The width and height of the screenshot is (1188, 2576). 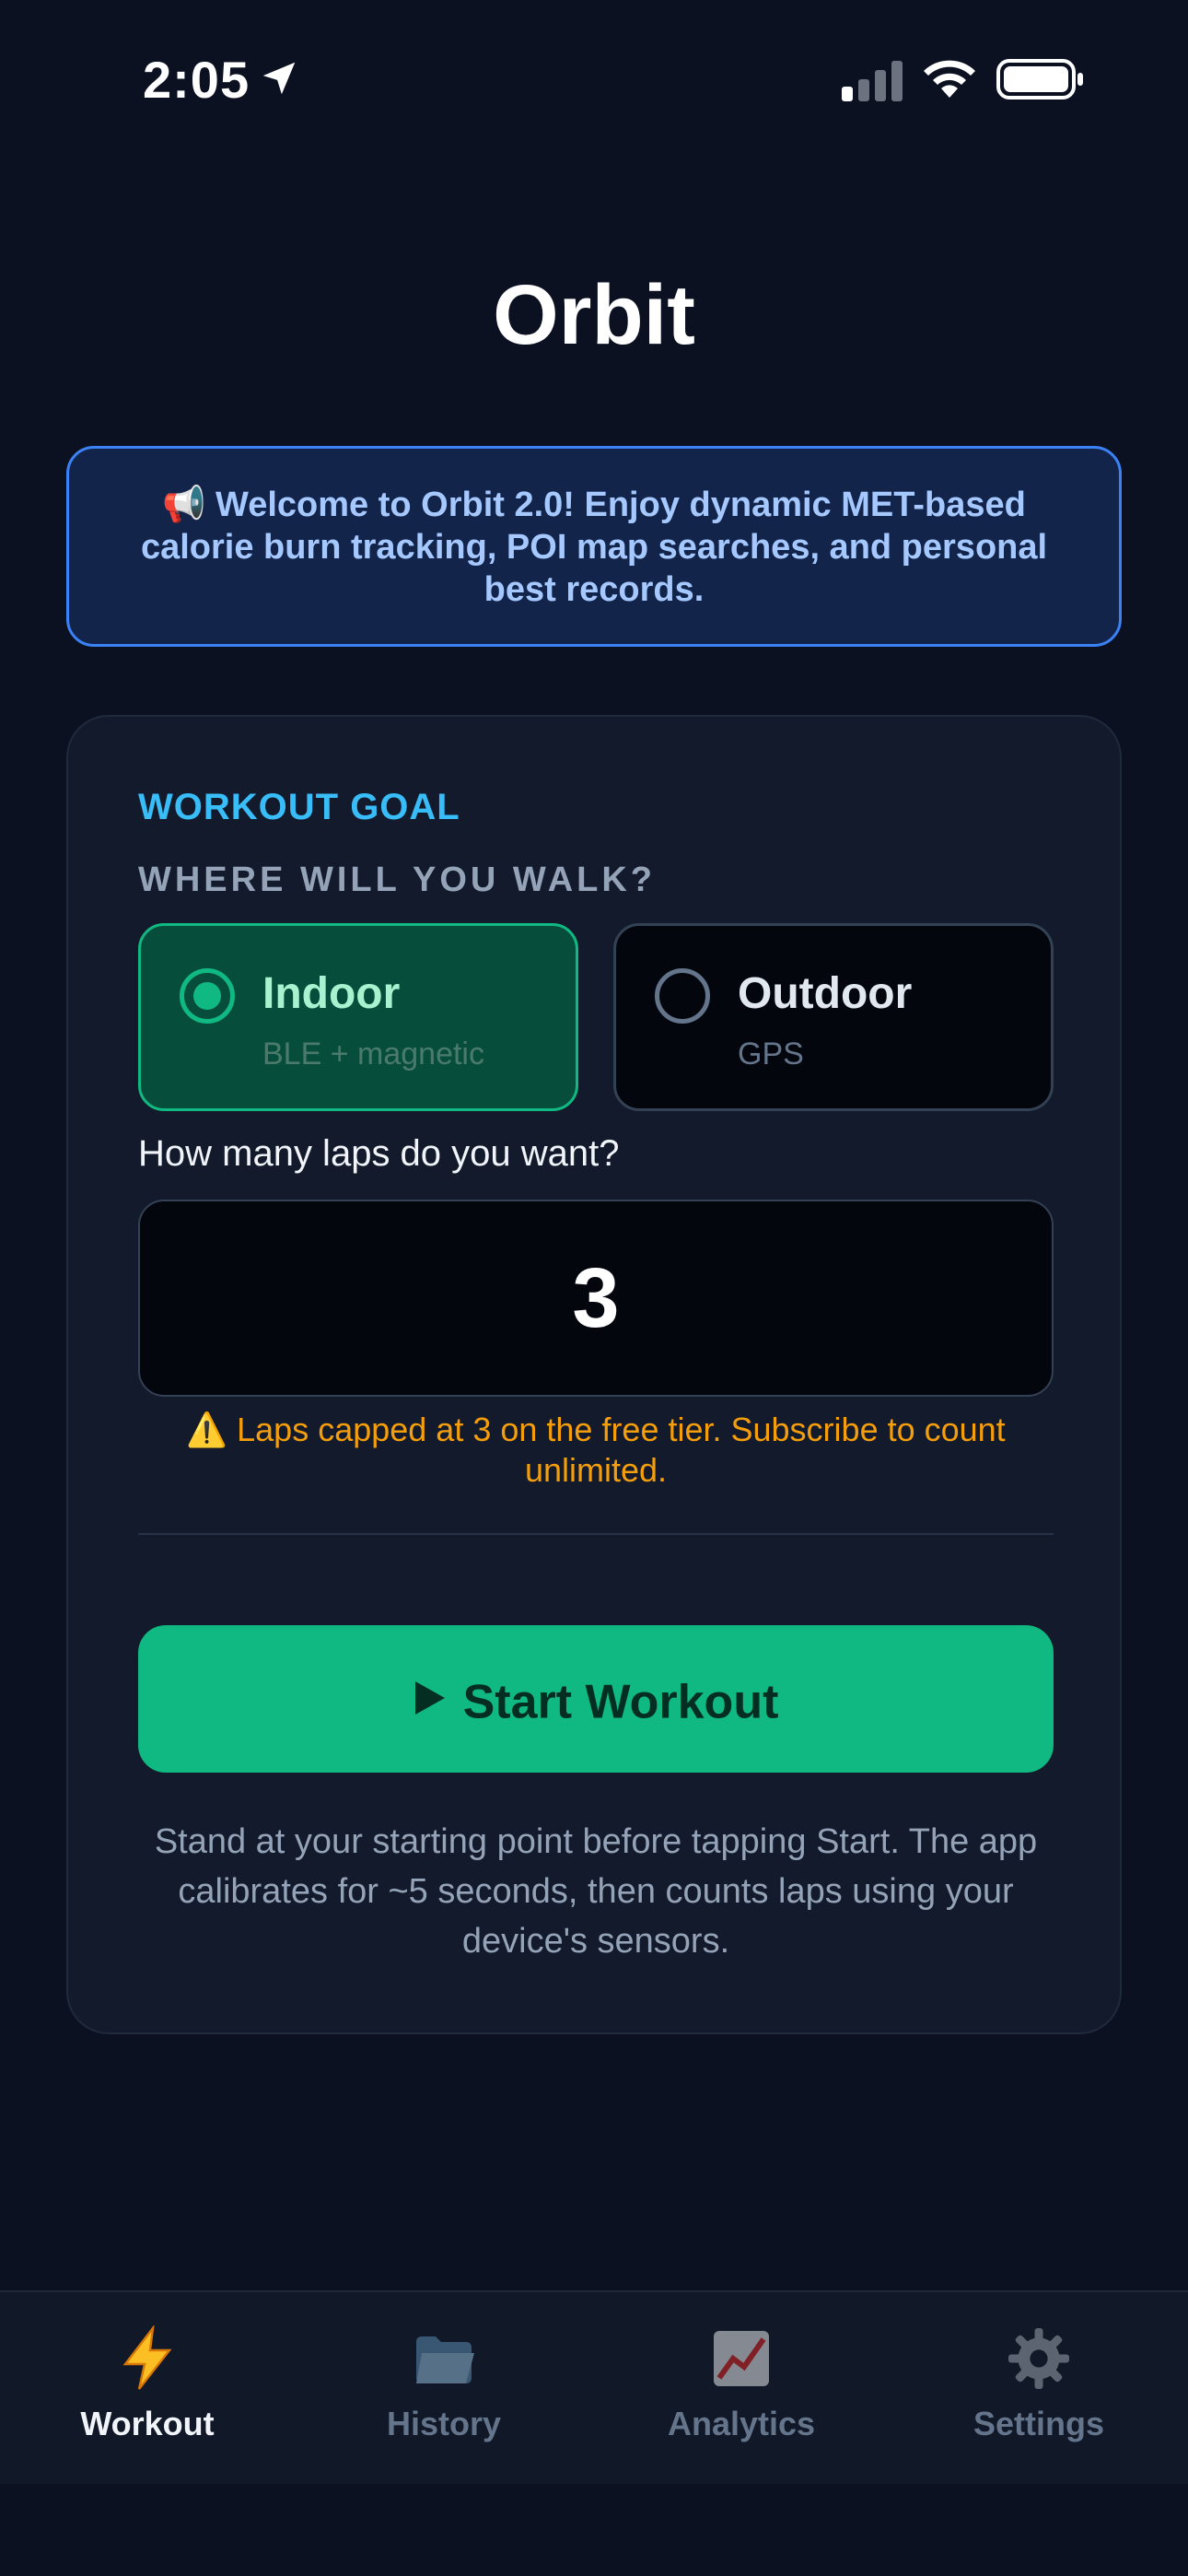 I want to click on wifi-icon, so click(x=949, y=79).